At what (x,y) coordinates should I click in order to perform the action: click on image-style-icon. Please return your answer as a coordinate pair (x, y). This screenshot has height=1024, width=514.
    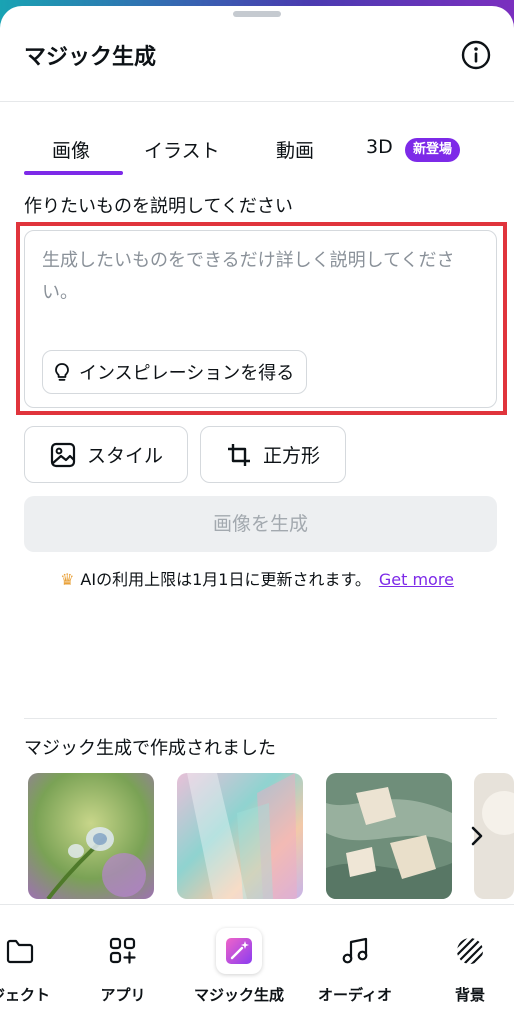
    Looking at the image, I should click on (63, 454).